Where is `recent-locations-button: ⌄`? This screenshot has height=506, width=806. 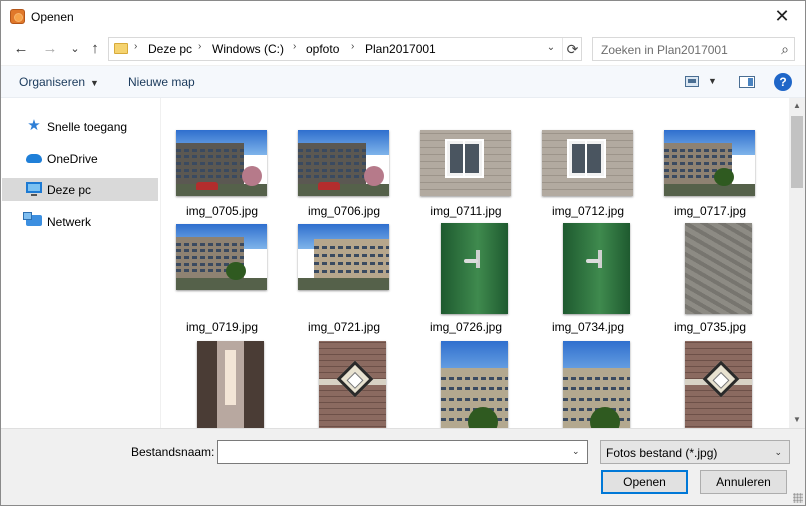
recent-locations-button: ⌄ is located at coordinates (75, 49).